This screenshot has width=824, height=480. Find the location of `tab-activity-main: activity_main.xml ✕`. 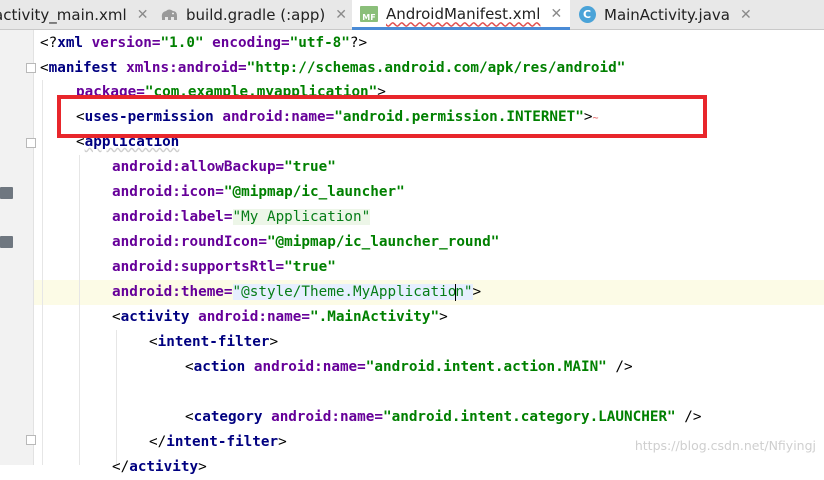

tab-activity-main: activity_main.xml ✕ is located at coordinates (77, 14).